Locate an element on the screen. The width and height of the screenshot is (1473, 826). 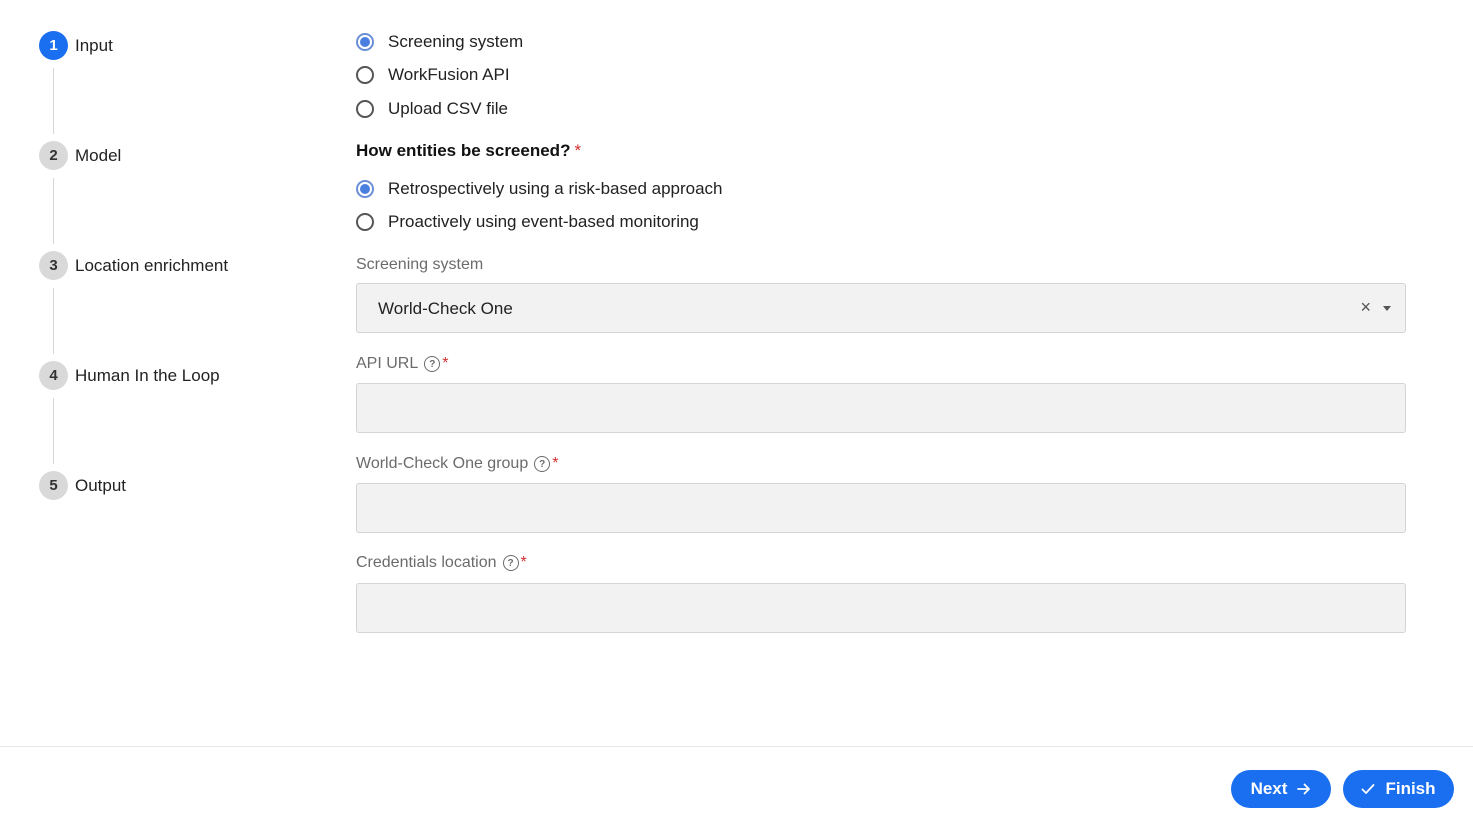
radio-workfusion-api: WorkFusion API is located at coordinates (433, 75).